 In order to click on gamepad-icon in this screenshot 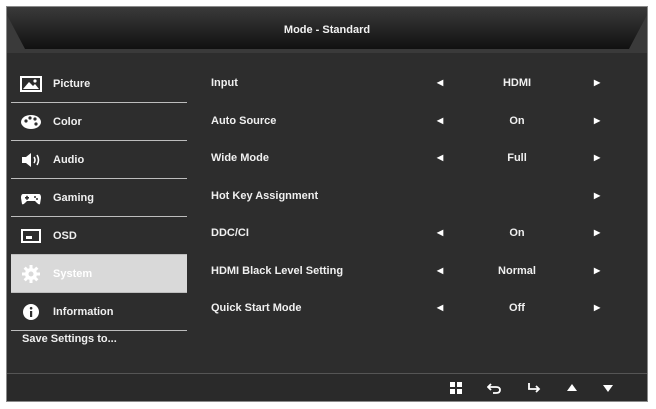, I will do `click(31, 198)`.